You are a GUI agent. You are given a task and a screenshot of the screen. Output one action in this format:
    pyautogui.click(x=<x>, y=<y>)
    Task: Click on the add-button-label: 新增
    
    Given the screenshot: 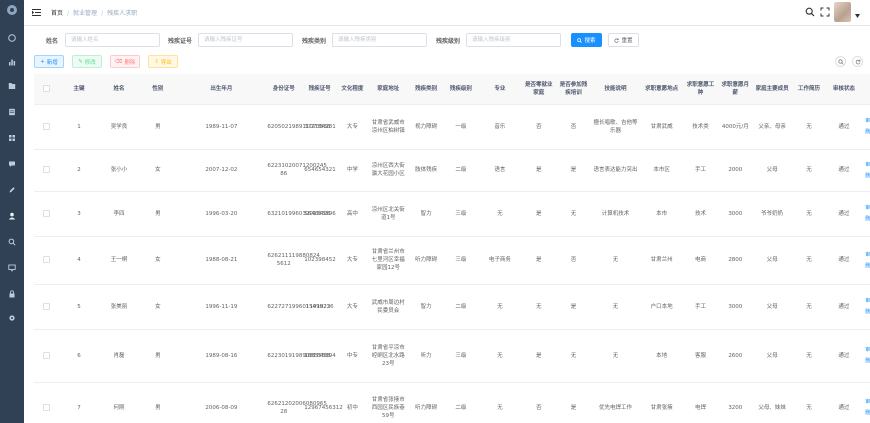 What is the action you would take?
    pyautogui.click(x=52, y=62)
    